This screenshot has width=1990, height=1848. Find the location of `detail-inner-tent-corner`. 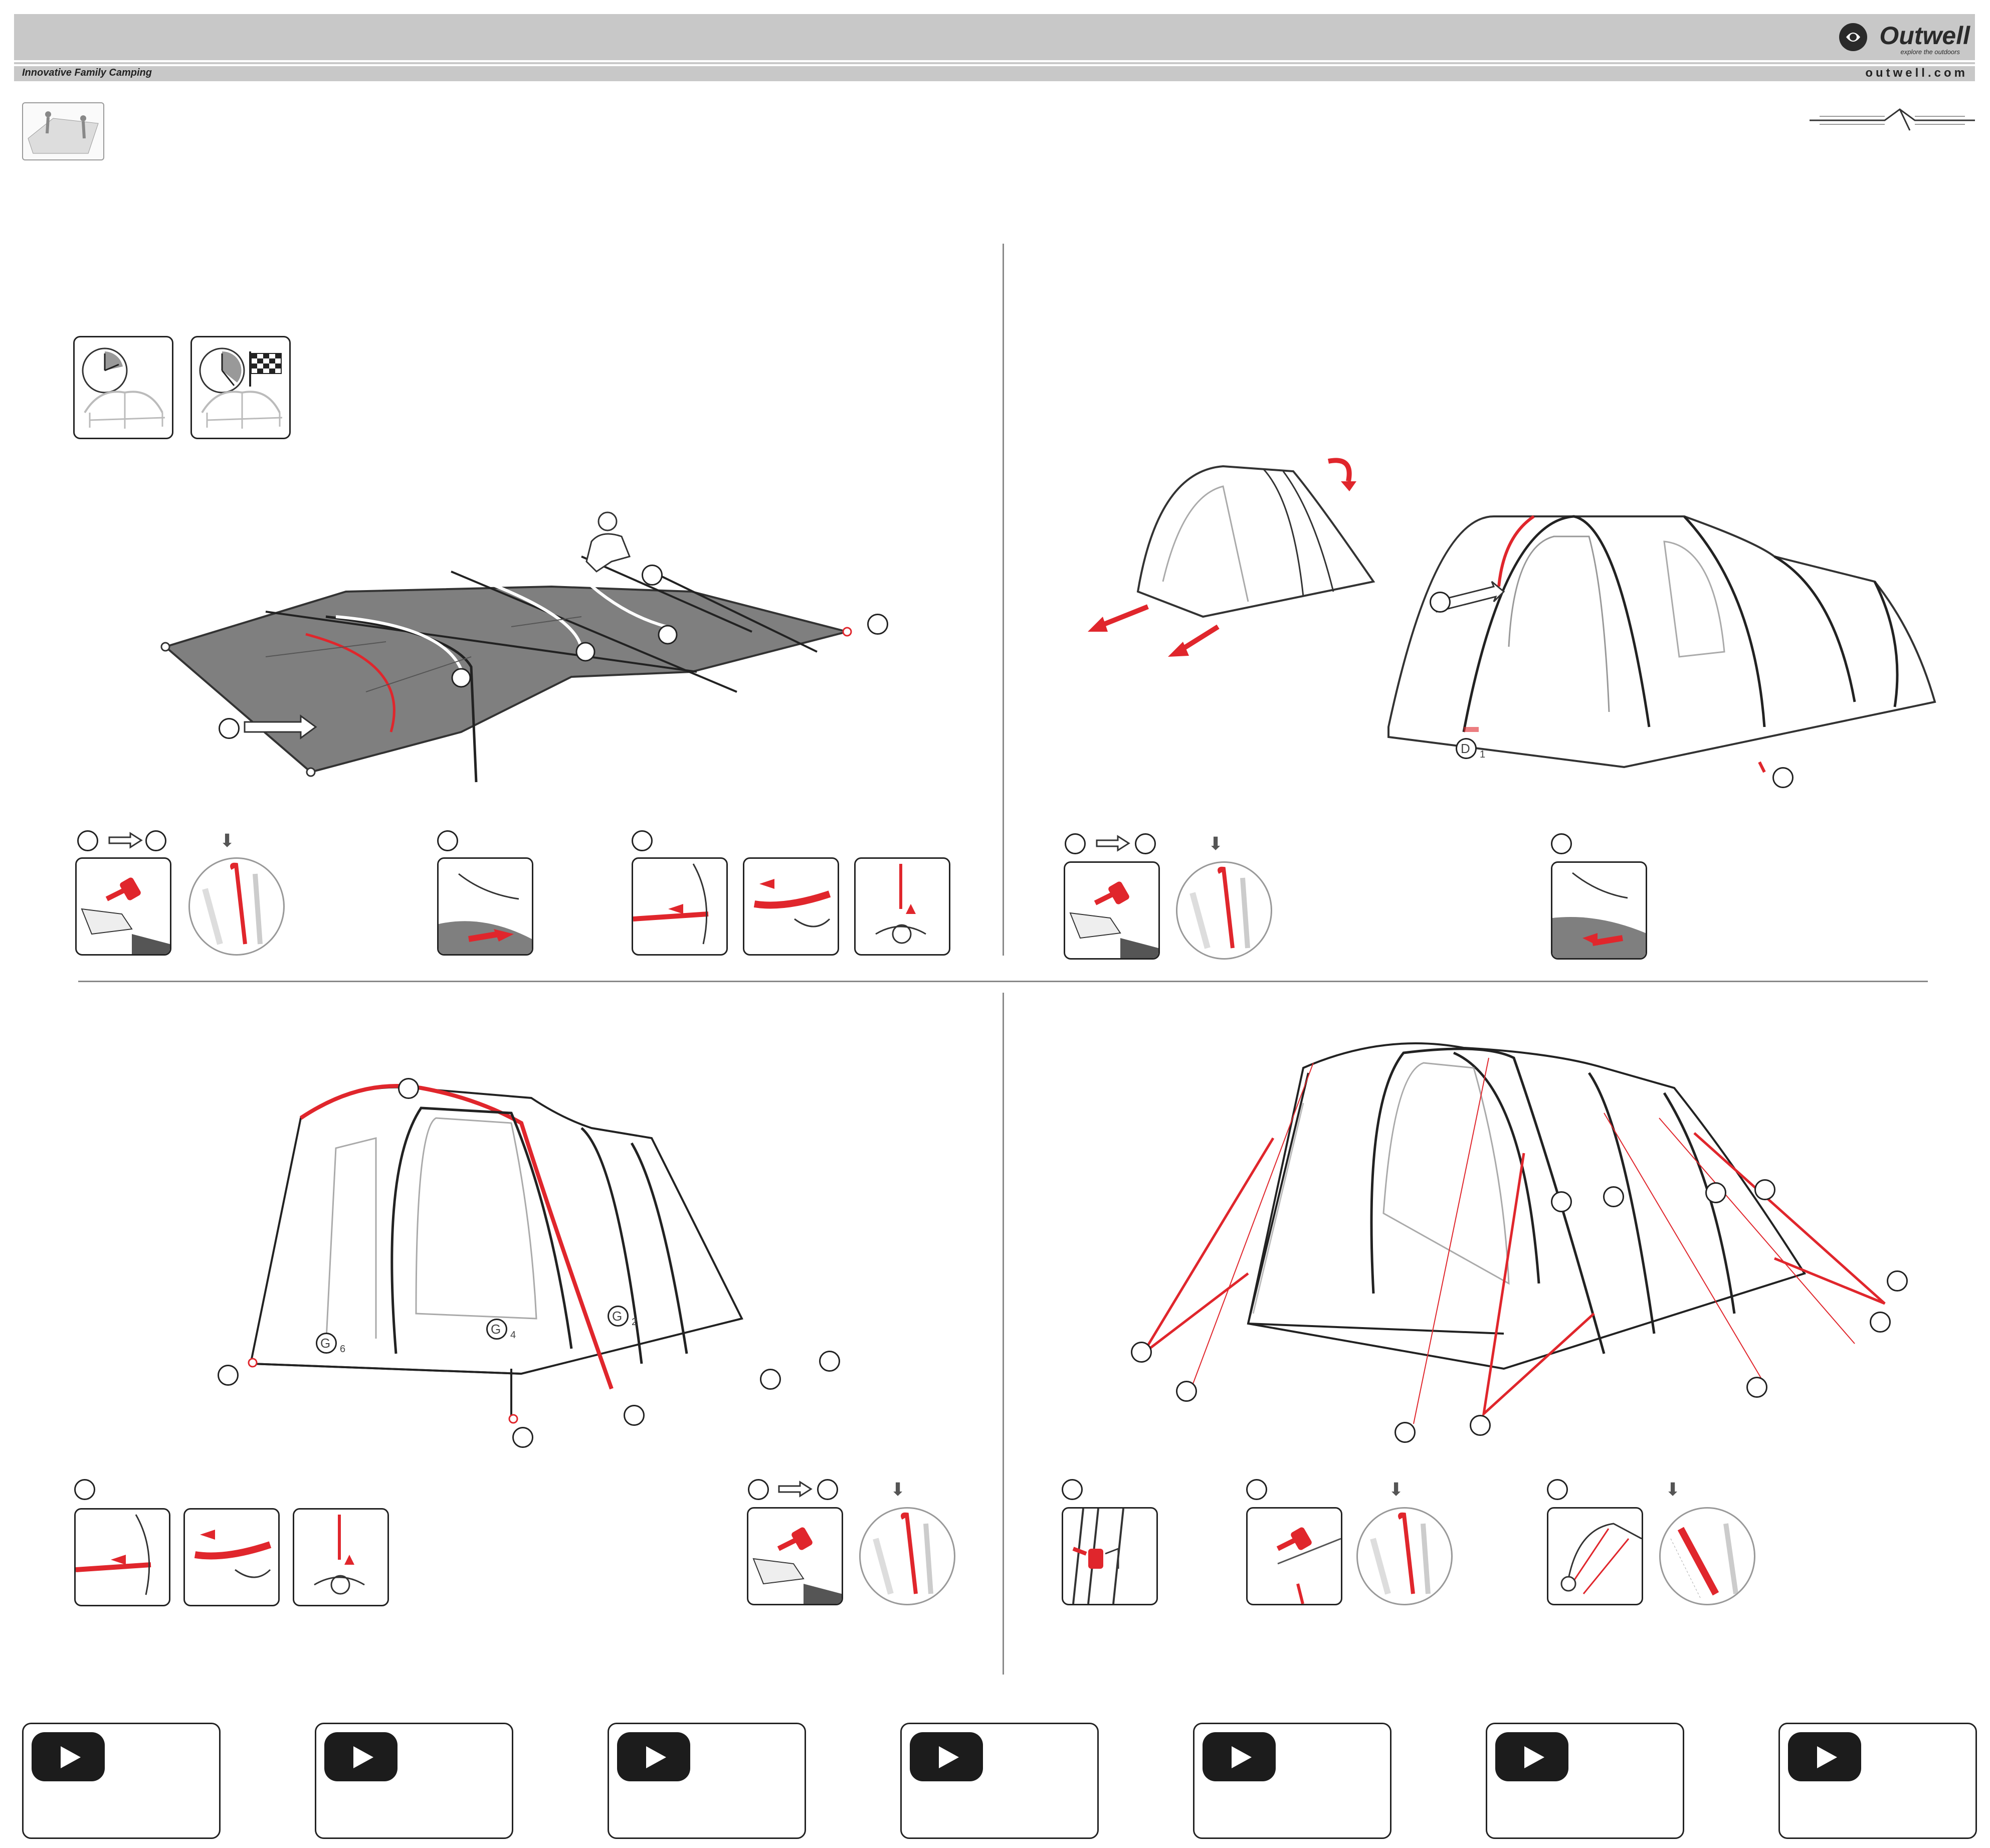

detail-inner-tent-corner is located at coordinates (1599, 911).